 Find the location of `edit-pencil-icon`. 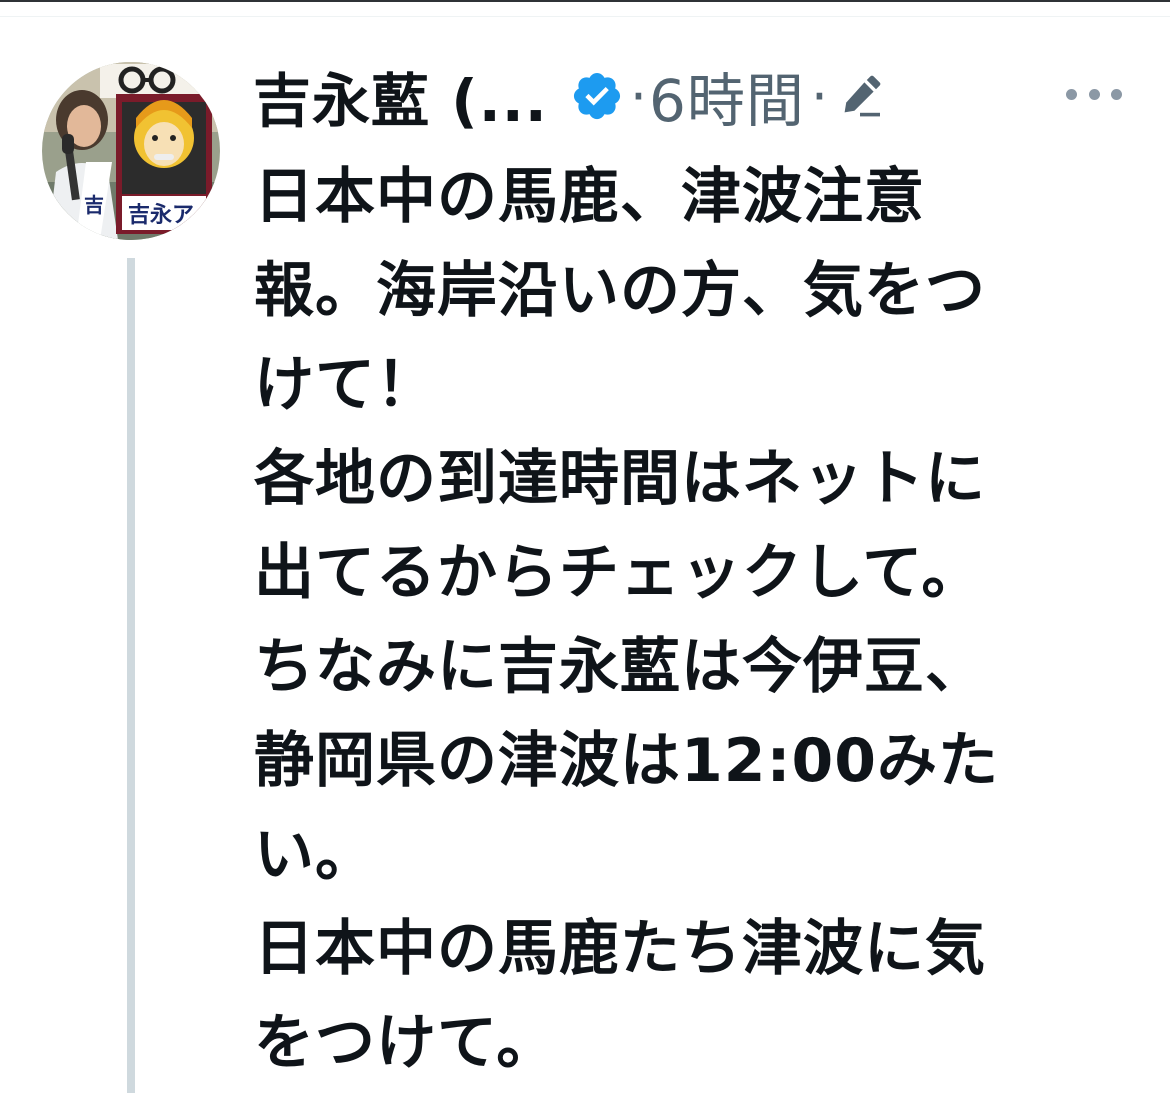

edit-pencil-icon is located at coordinates (860, 96).